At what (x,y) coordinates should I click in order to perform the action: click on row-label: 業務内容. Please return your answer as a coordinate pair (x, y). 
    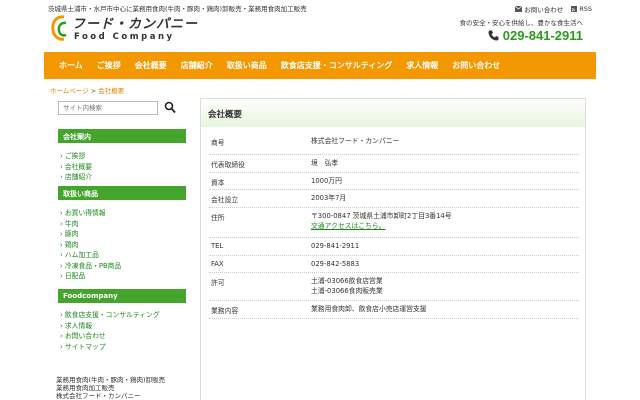
    Looking at the image, I should click on (225, 311).